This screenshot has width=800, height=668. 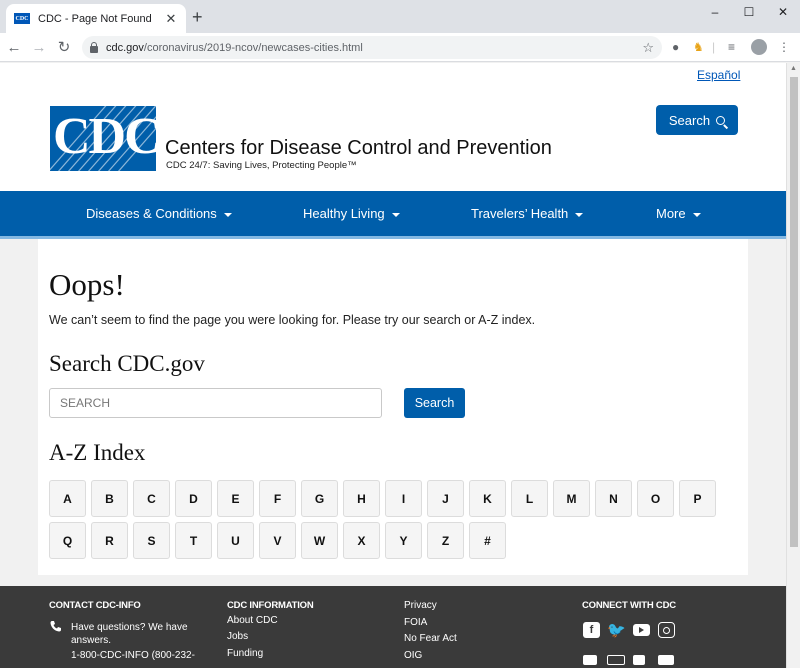 What do you see at coordinates (445, 498) in the screenshot?
I see `az-index-letter: J` at bounding box center [445, 498].